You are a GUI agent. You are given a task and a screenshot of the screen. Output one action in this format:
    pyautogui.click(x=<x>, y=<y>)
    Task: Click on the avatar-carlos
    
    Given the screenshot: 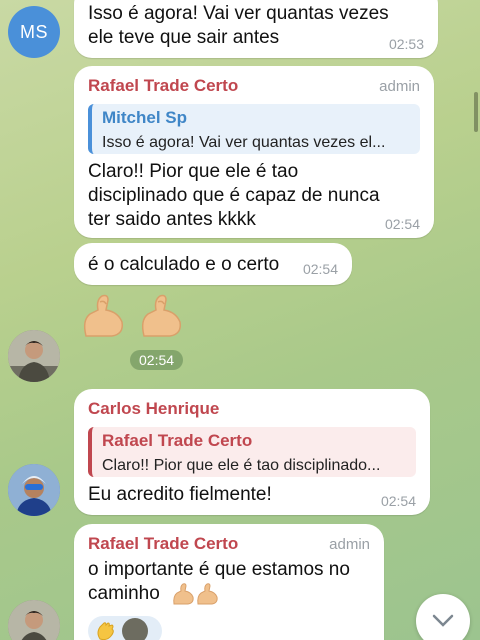 What is the action you would take?
    pyautogui.click(x=34, y=490)
    